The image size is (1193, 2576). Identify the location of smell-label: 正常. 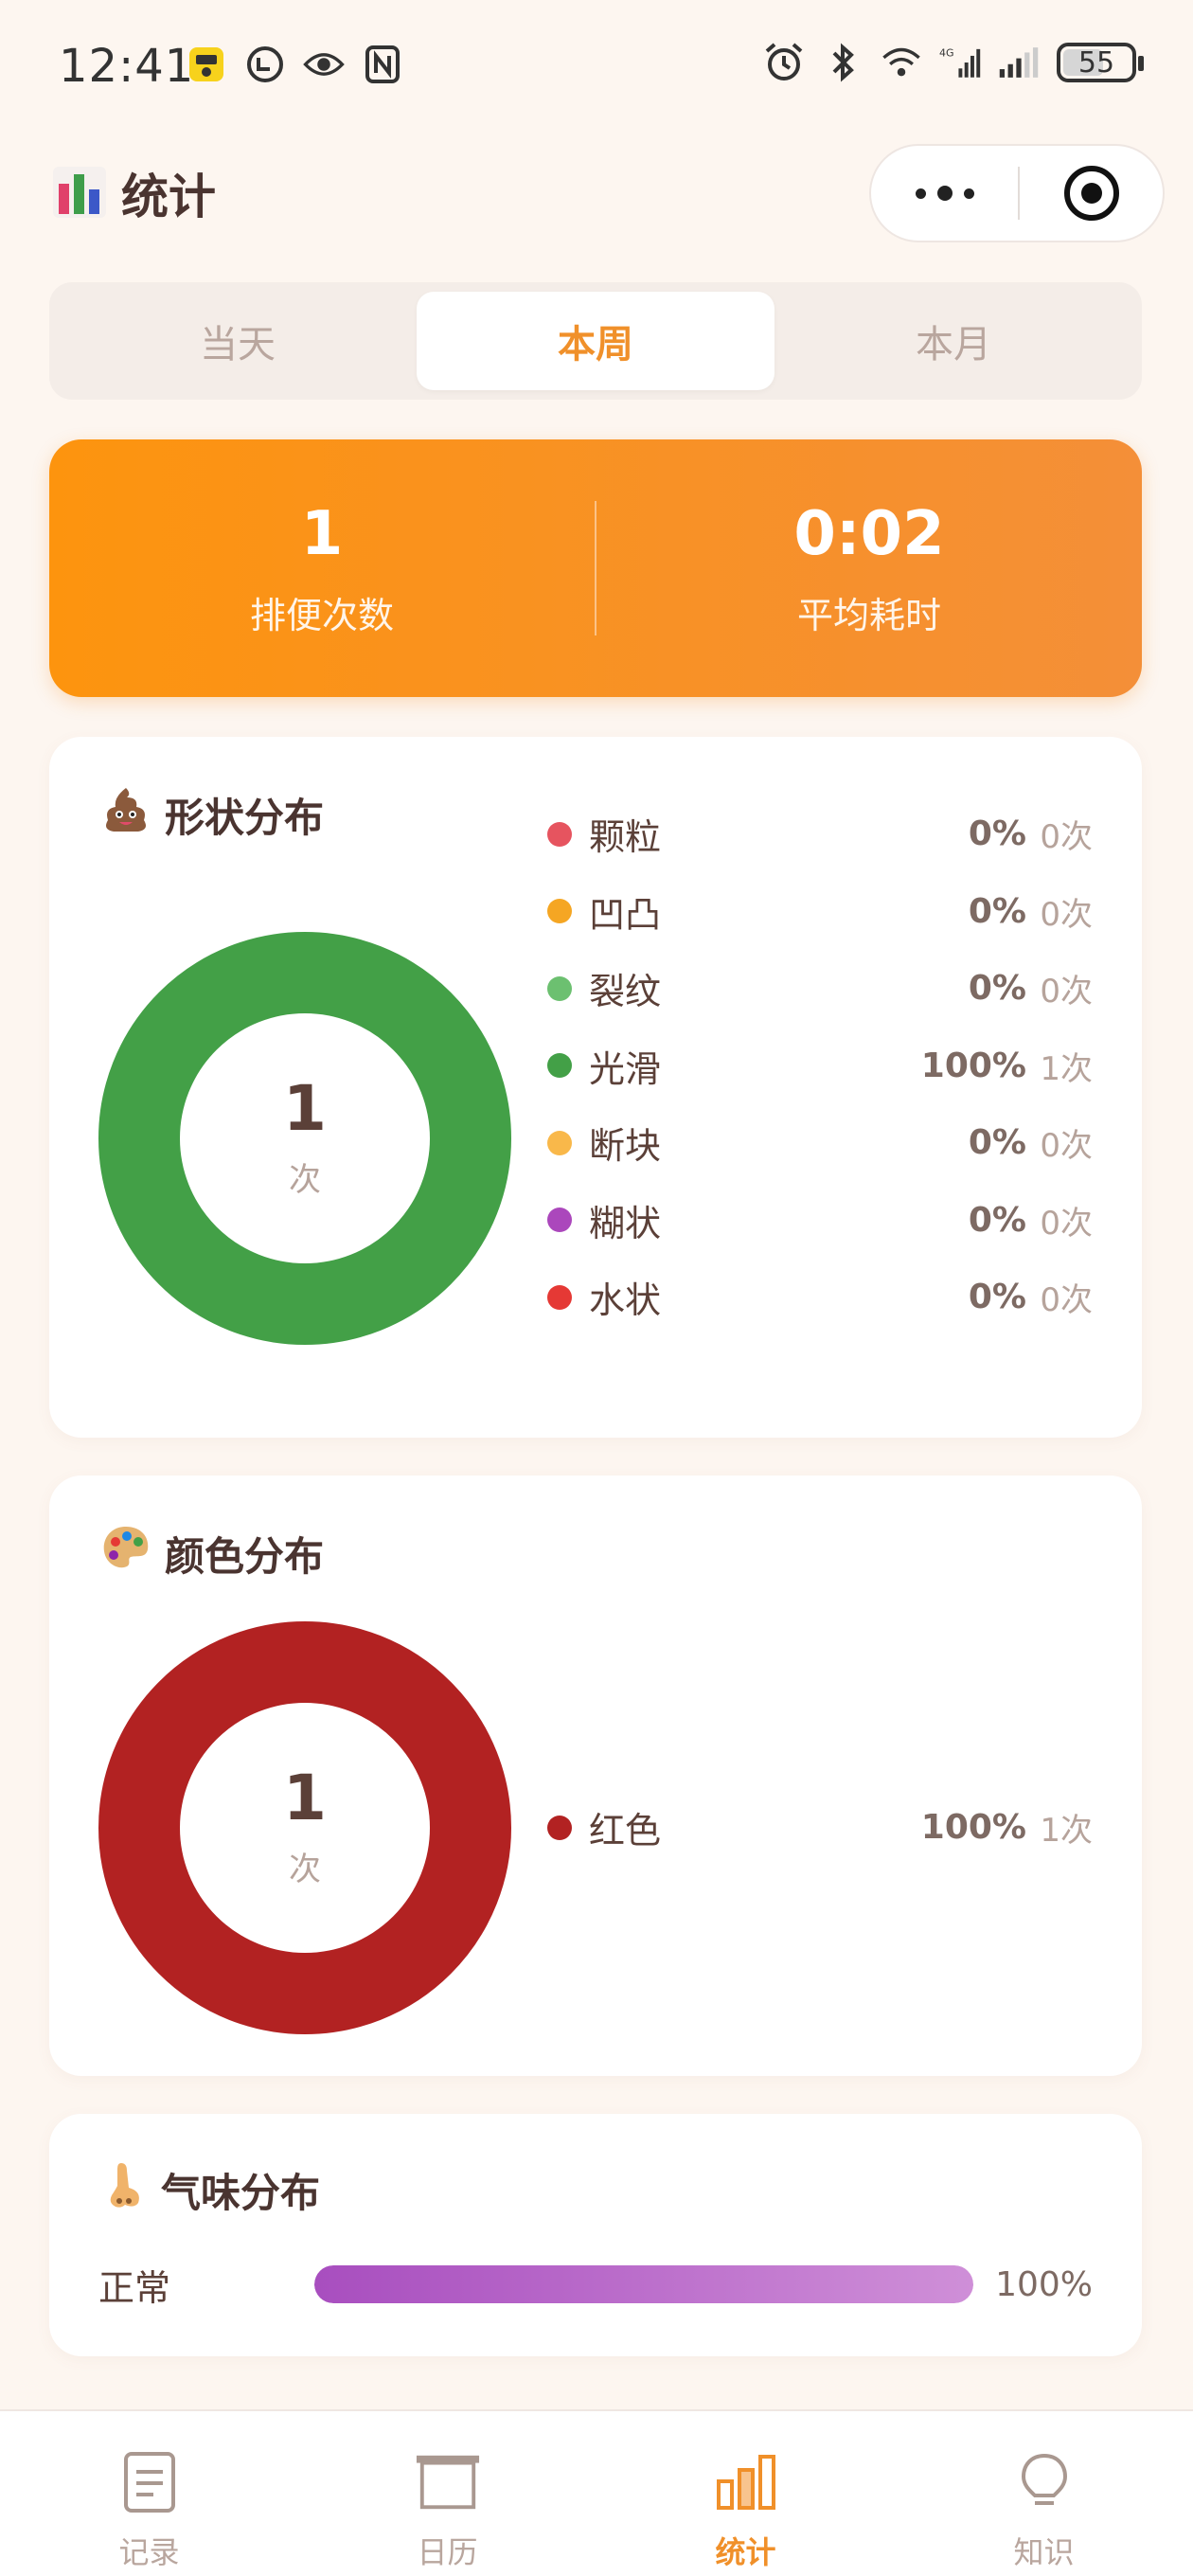
(134, 2287).